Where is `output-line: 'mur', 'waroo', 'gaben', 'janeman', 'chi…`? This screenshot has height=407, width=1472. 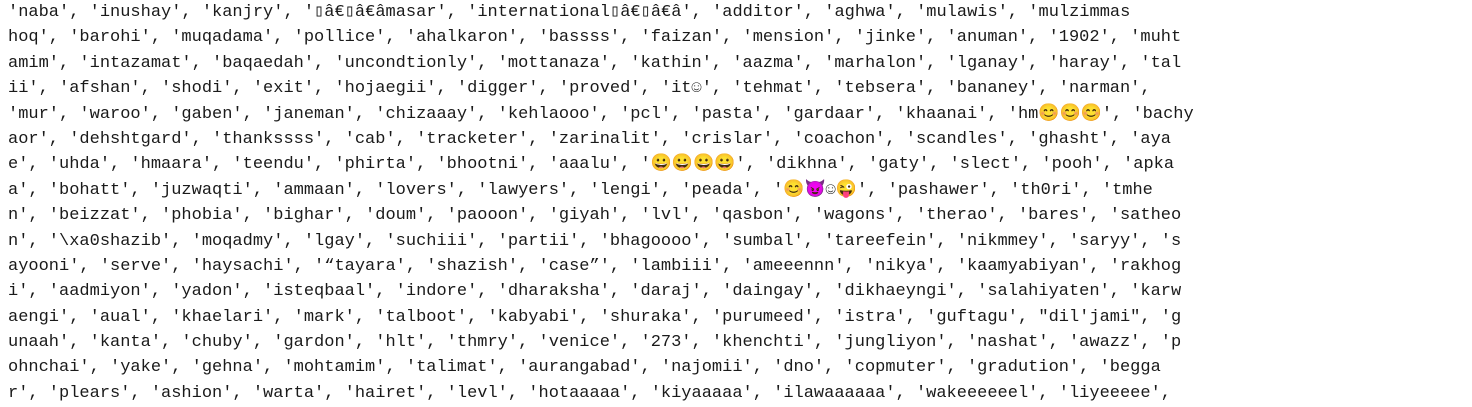
output-line: 'mur', 'waroo', 'gaben', 'janeman', 'chi… is located at coordinates (601, 114).